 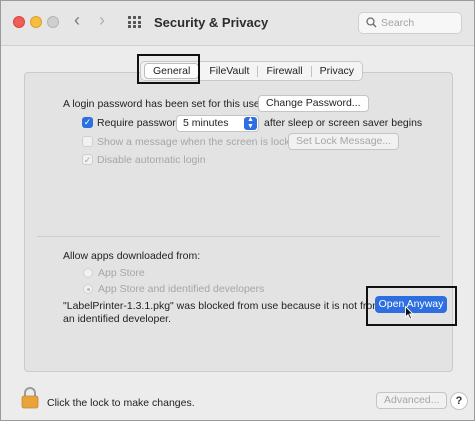 I want to click on general-tab-highlight-box, so click(x=168, y=69).